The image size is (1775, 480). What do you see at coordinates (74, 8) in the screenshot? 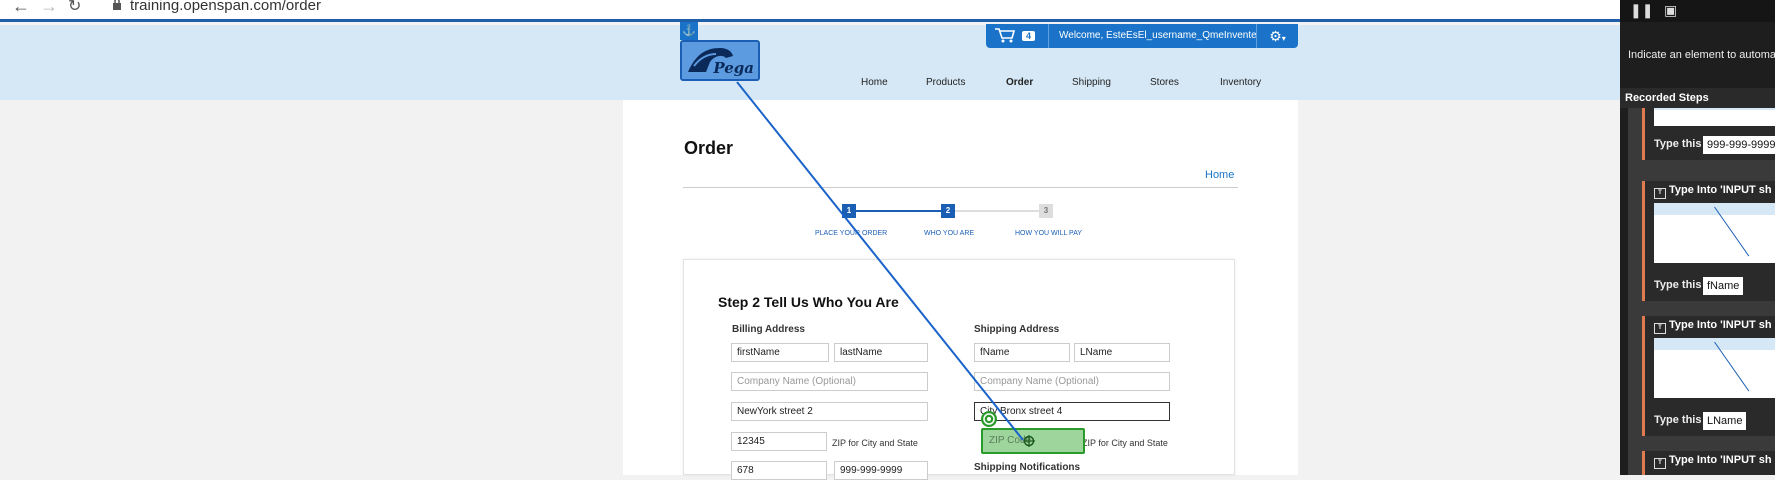
I see `reload-icon: ↻` at bounding box center [74, 8].